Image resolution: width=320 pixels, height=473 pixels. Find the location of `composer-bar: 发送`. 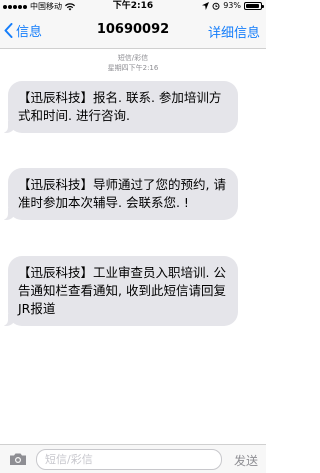

composer-bar: 发送 is located at coordinates (133, 458).